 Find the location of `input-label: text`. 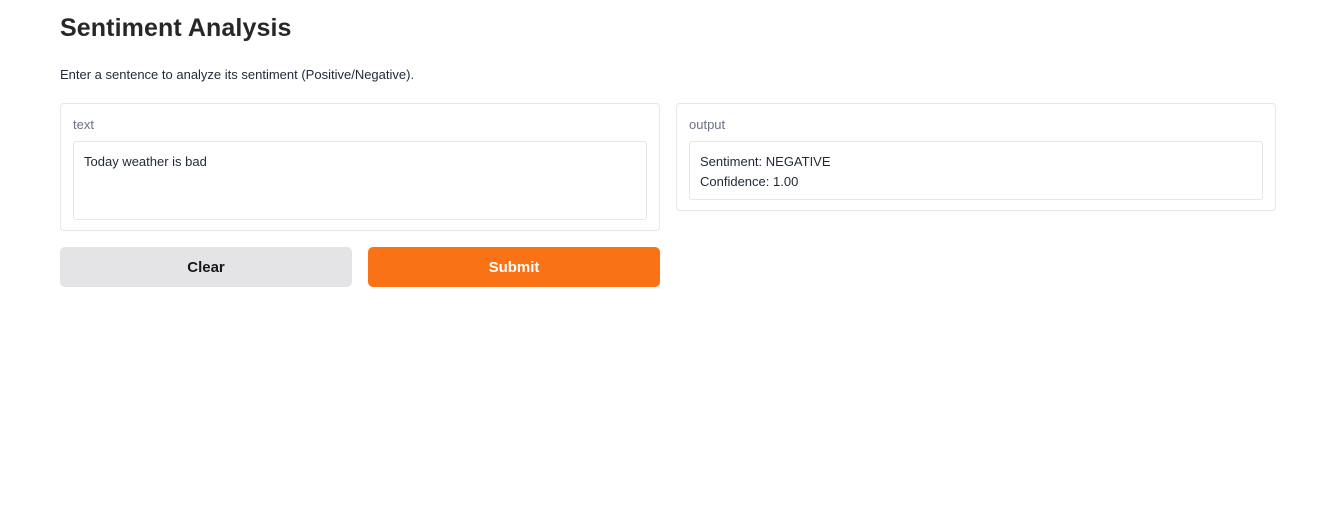

input-label: text is located at coordinates (83, 124).